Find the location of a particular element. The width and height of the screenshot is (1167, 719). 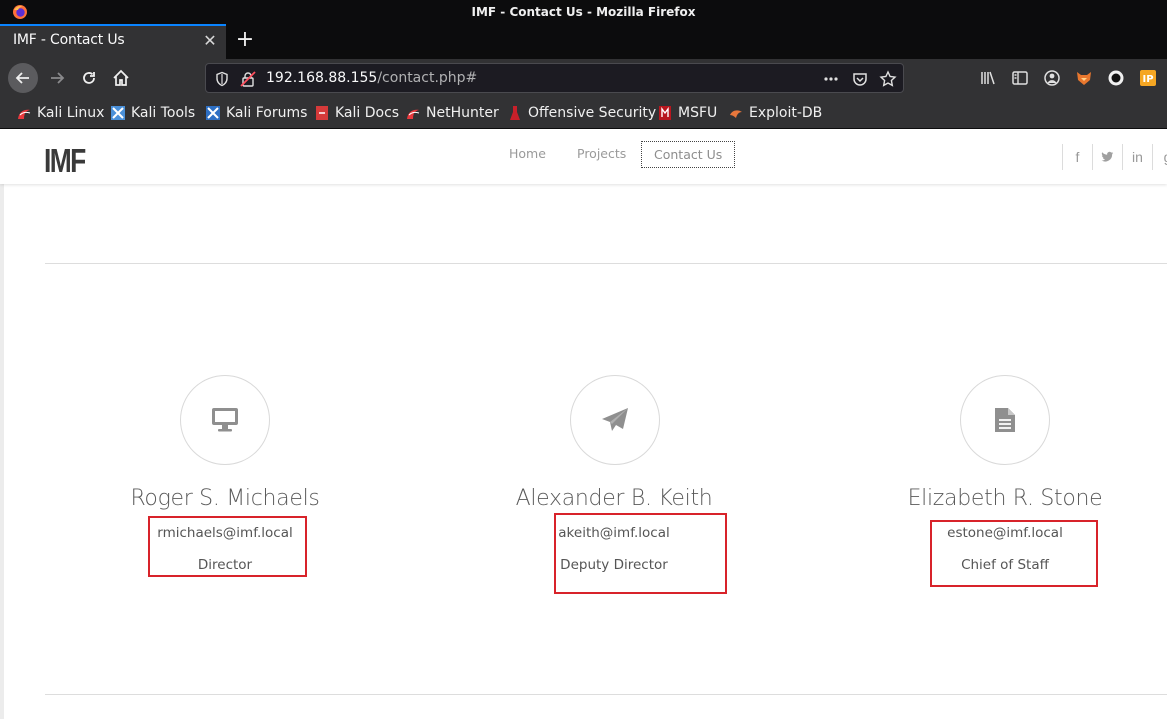

firefox-logo-icon is located at coordinates (20, 12).